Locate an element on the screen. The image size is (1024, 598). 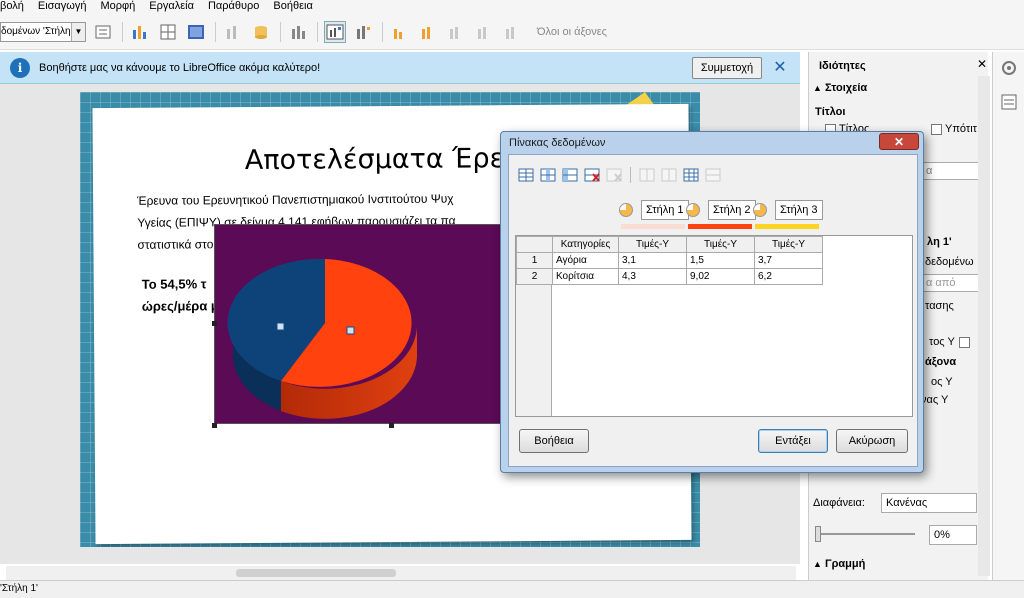
slide-bold-text: Το 54,5% τ ώρες/μέρα μ is located at coordinates (180, 295).